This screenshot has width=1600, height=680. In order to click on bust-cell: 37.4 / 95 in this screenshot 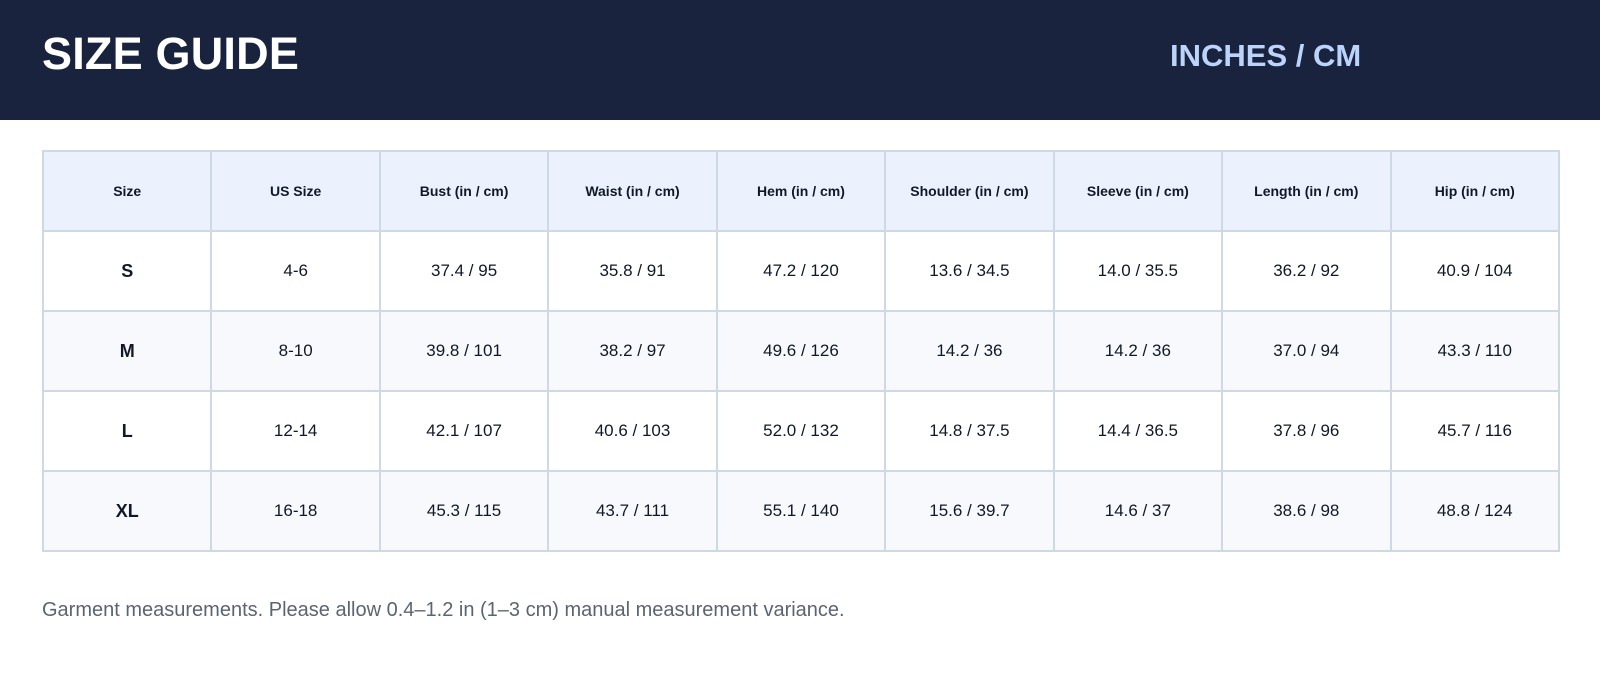, I will do `click(464, 271)`.